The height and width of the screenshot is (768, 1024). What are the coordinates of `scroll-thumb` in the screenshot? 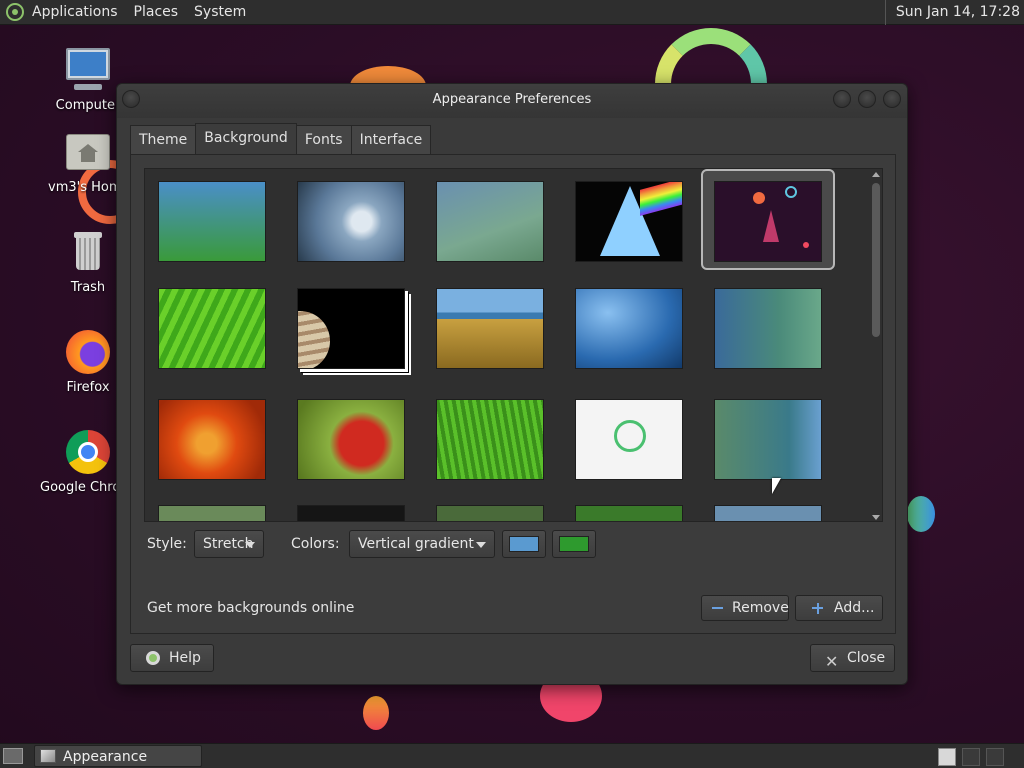 It's located at (876, 260).